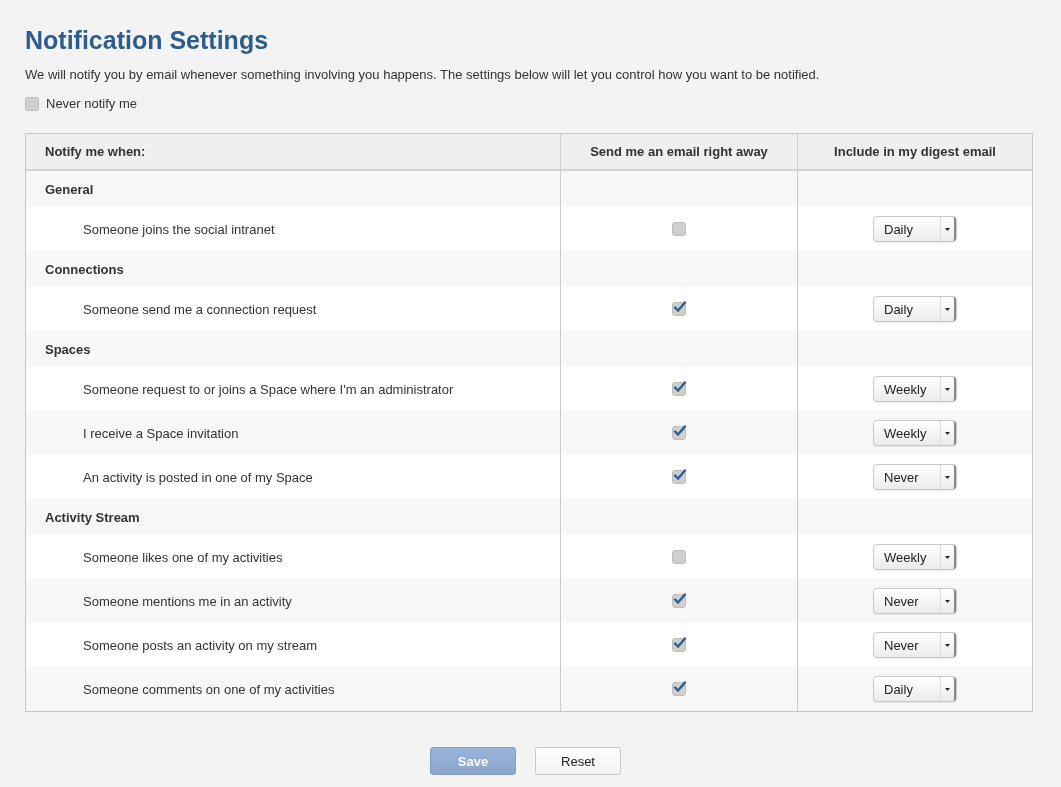  Describe the element at coordinates (178, 229) in the screenshot. I see `setting-label: Someone joins the social intranet` at that location.